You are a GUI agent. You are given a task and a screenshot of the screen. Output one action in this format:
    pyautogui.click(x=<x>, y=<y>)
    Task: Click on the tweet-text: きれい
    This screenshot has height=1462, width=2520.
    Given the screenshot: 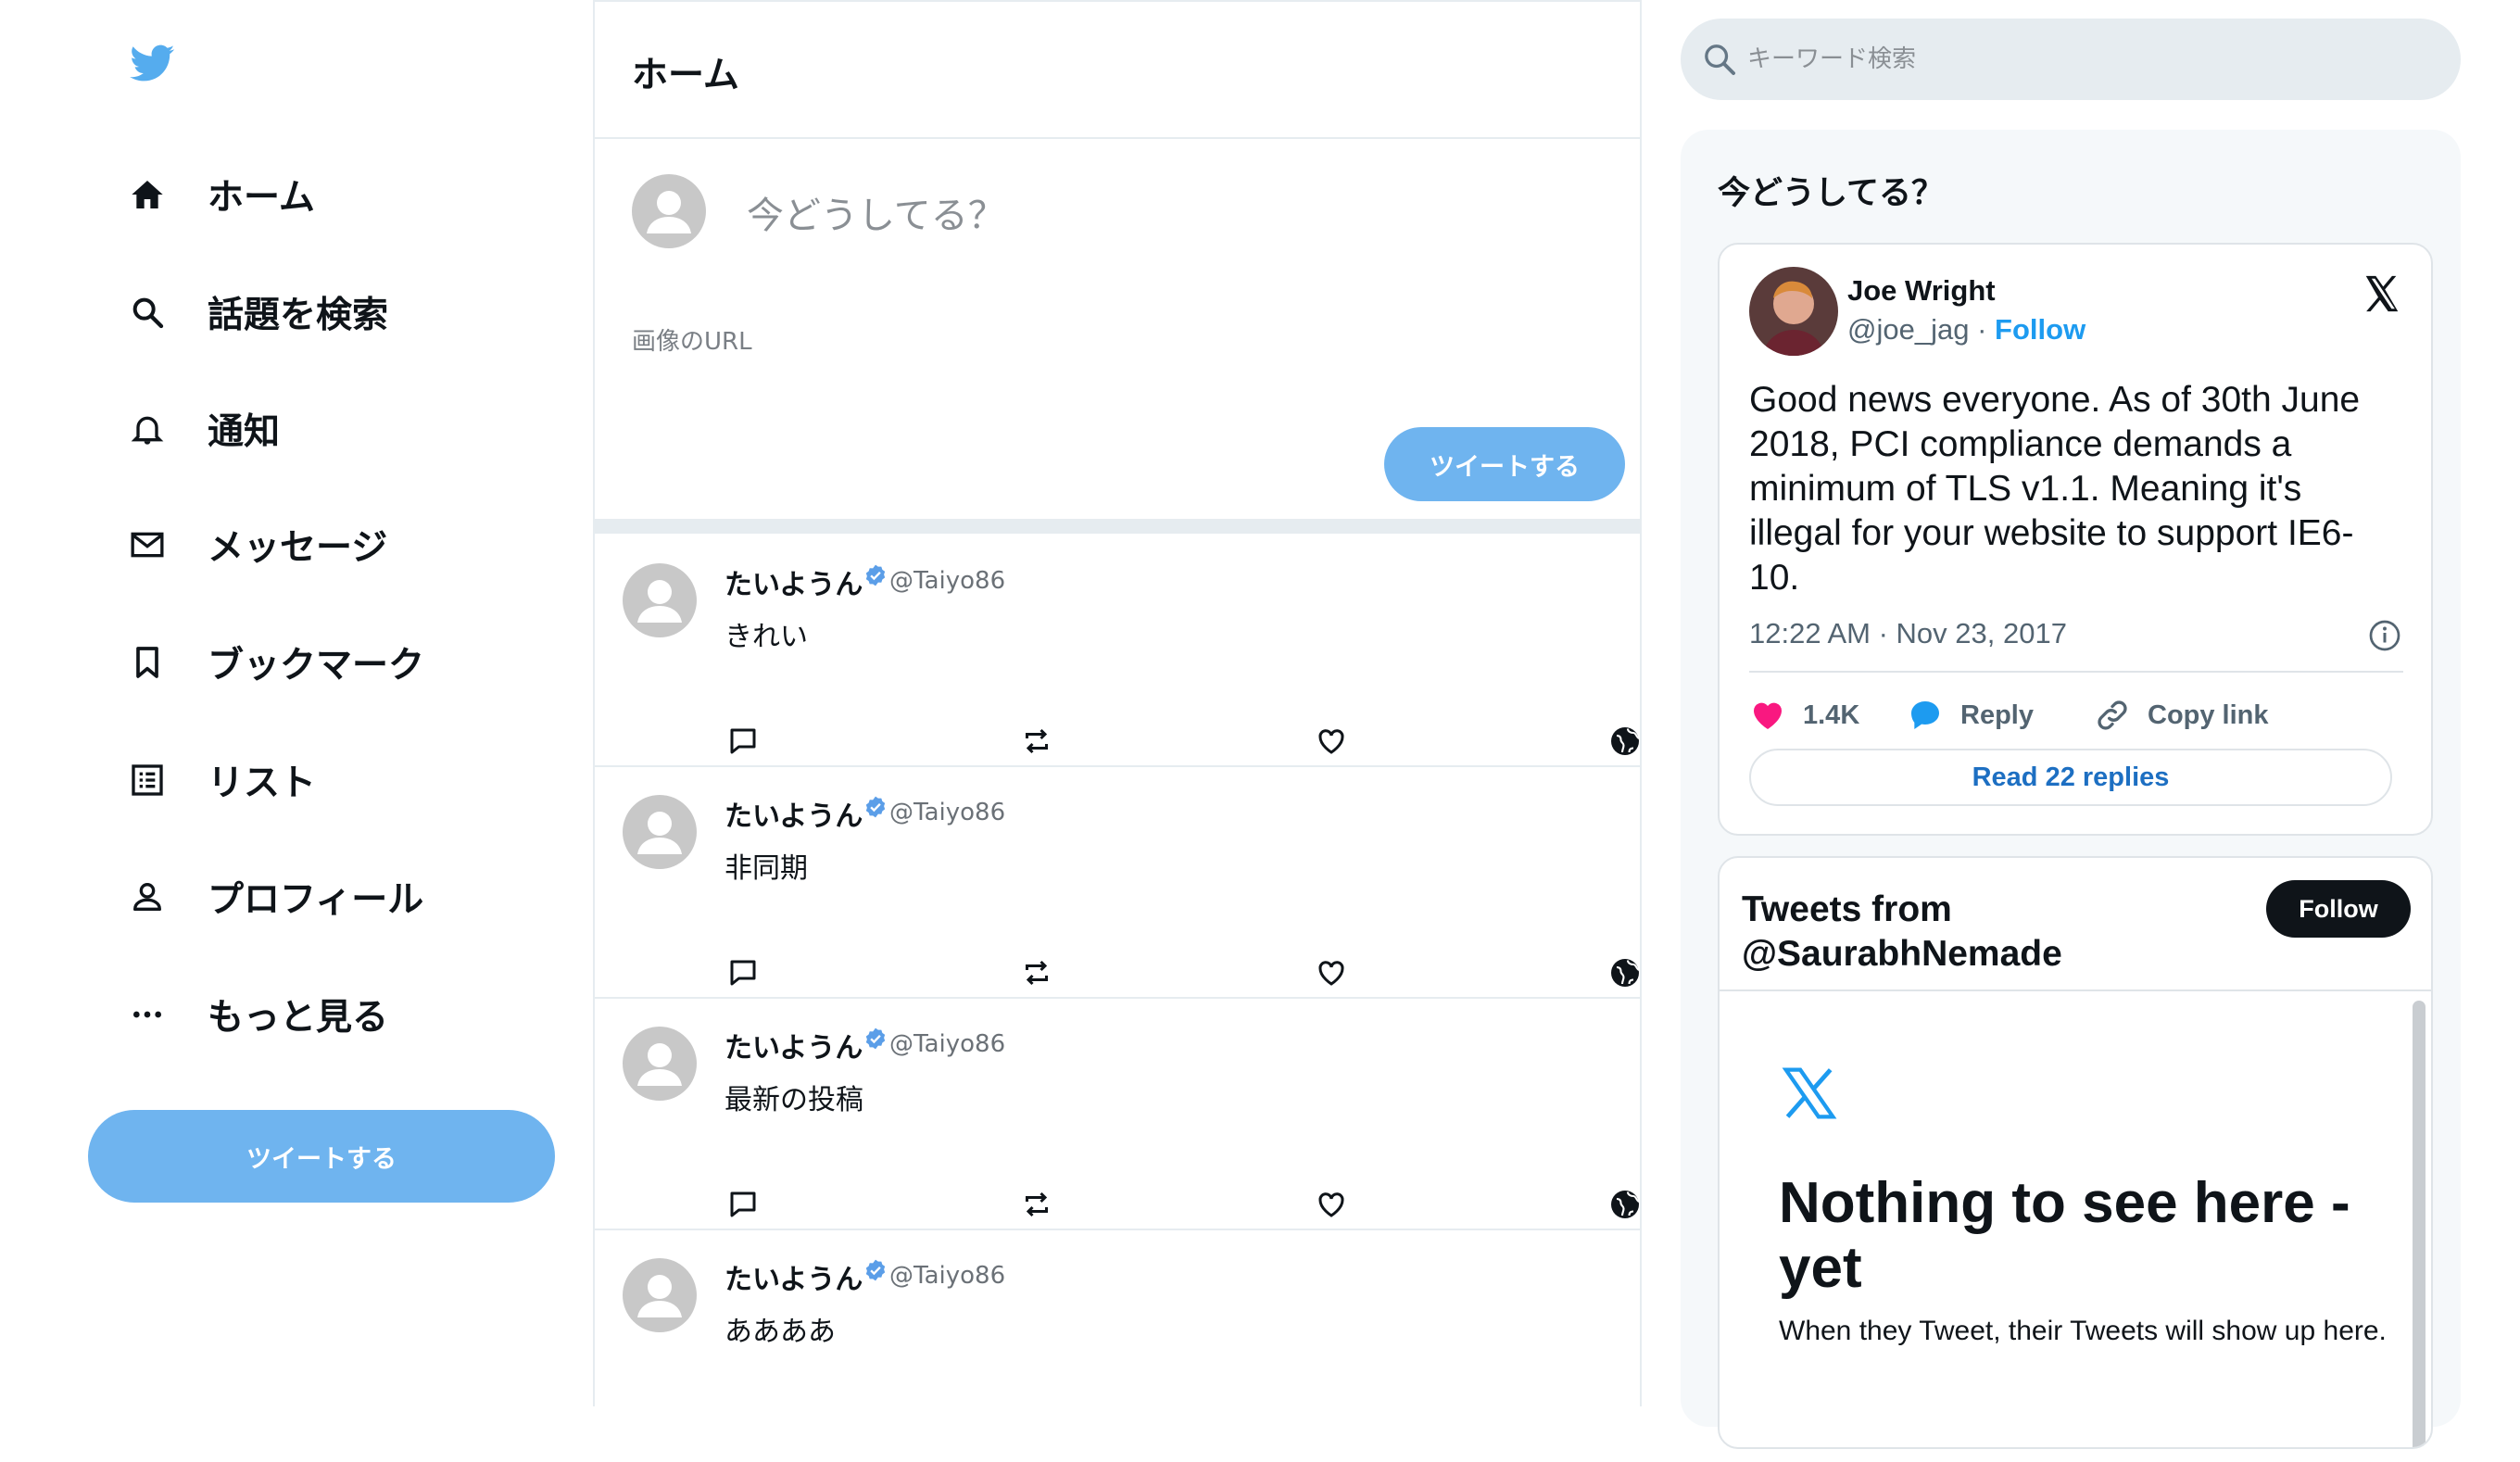 What is the action you would take?
    pyautogui.click(x=766, y=637)
    